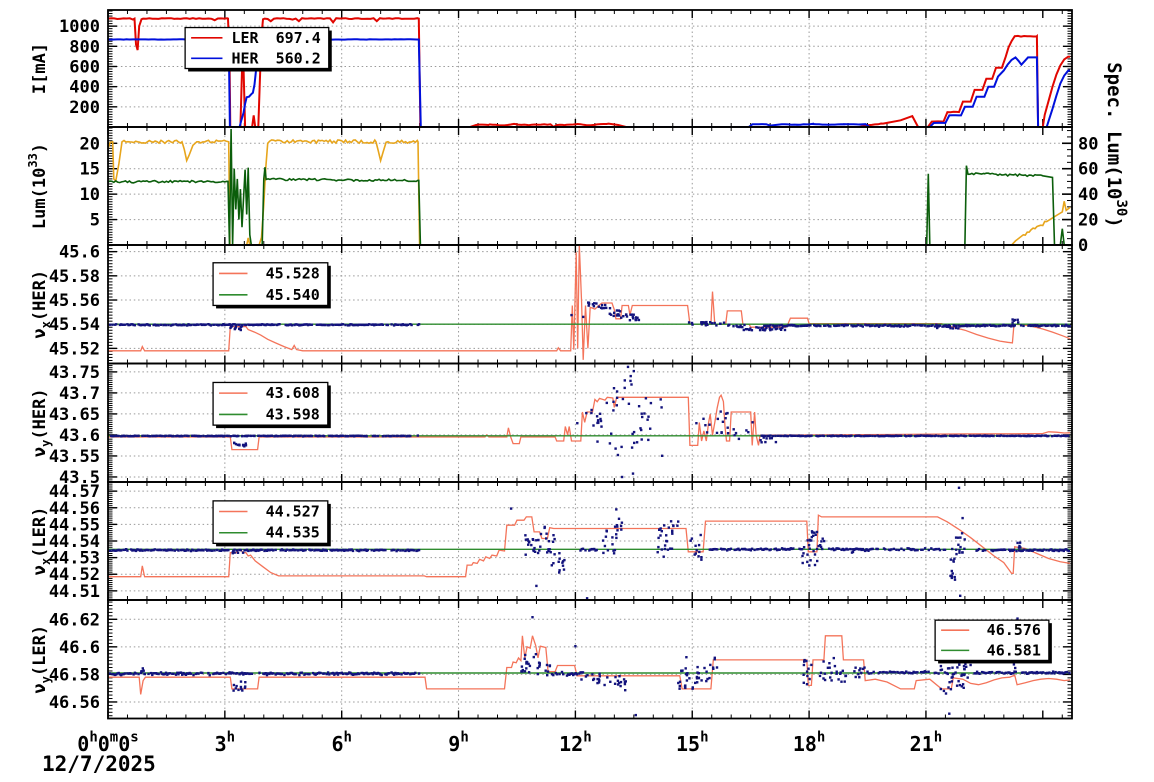  Describe the element at coordinates (74, 703) in the screenshot. I see `y-tick-label: 46.56` at that location.